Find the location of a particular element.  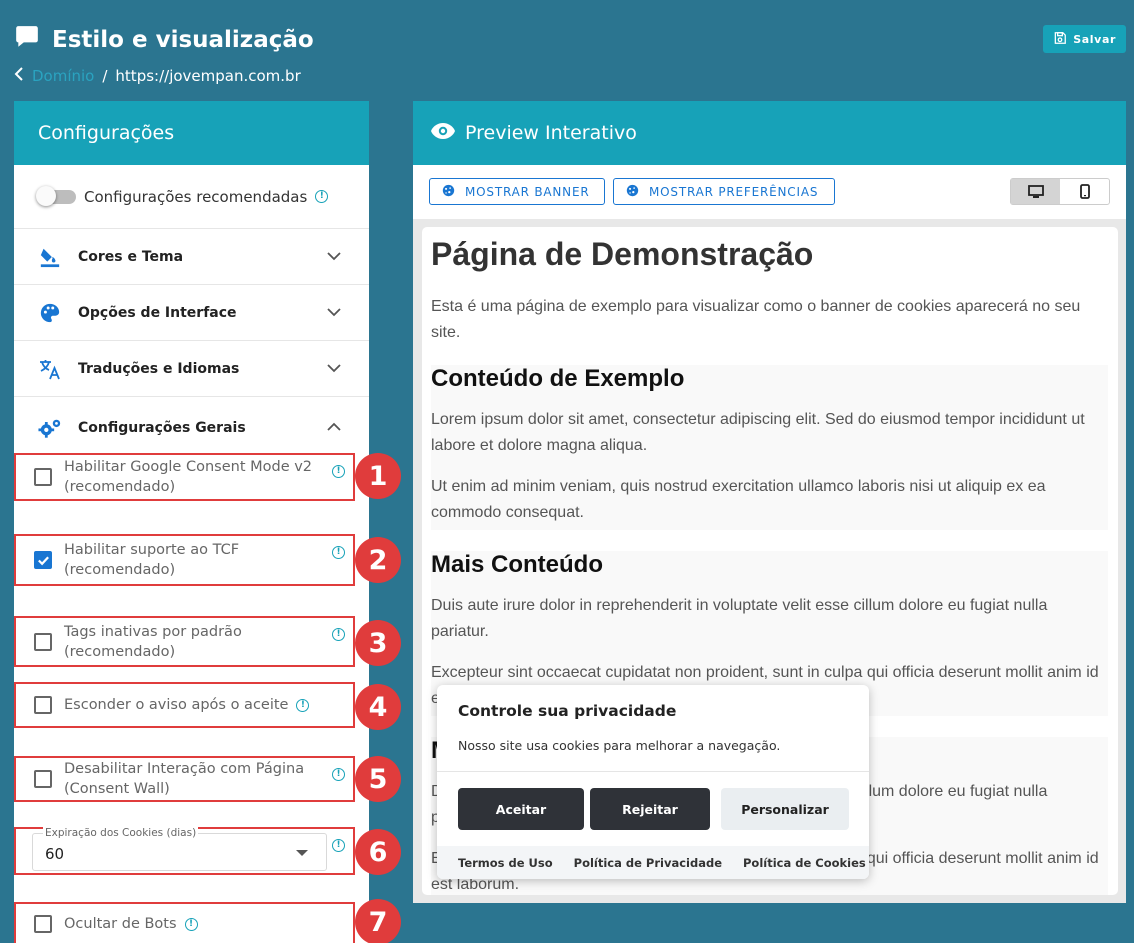

number-badge-5: 5 is located at coordinates (378, 779).